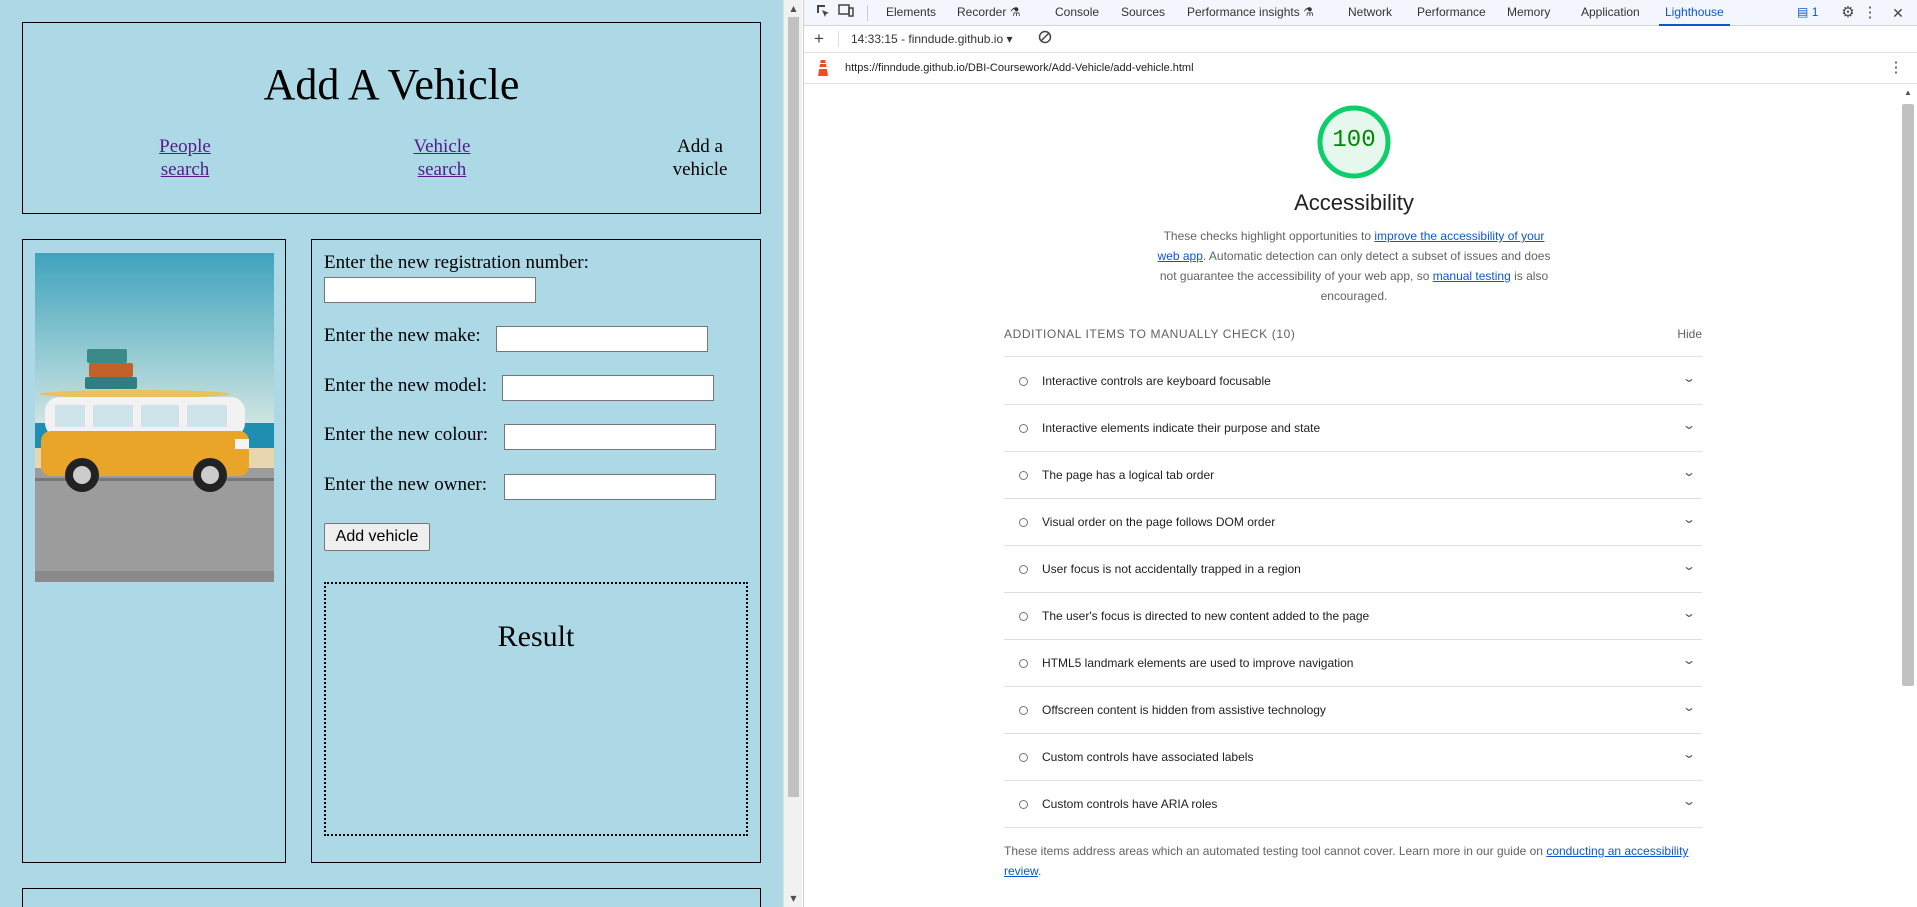 The height and width of the screenshot is (907, 1917). Describe the element at coordinates (1353, 804) in the screenshot. I see `audit-item: Custom controls have ARIA roles ⌄` at that location.